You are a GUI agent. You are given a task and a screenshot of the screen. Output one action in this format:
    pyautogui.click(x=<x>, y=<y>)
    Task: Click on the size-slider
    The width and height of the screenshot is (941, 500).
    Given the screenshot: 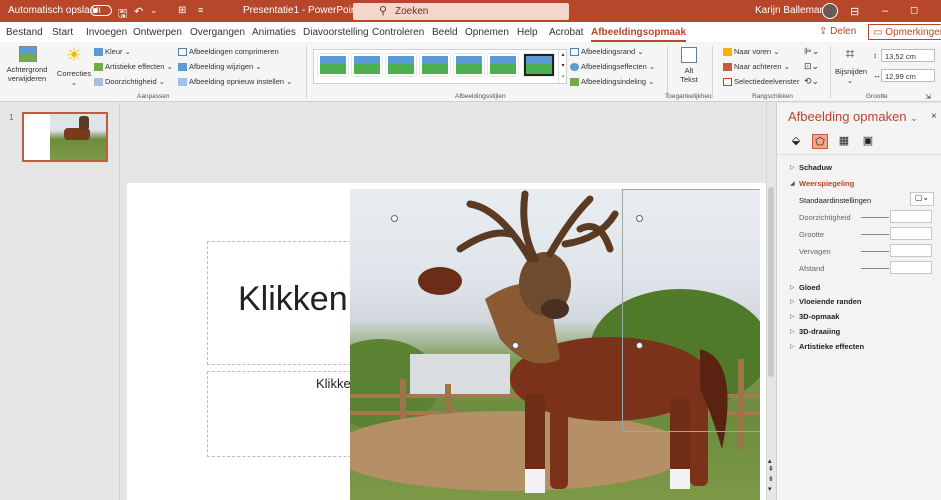 What is the action you would take?
    pyautogui.click(x=875, y=234)
    